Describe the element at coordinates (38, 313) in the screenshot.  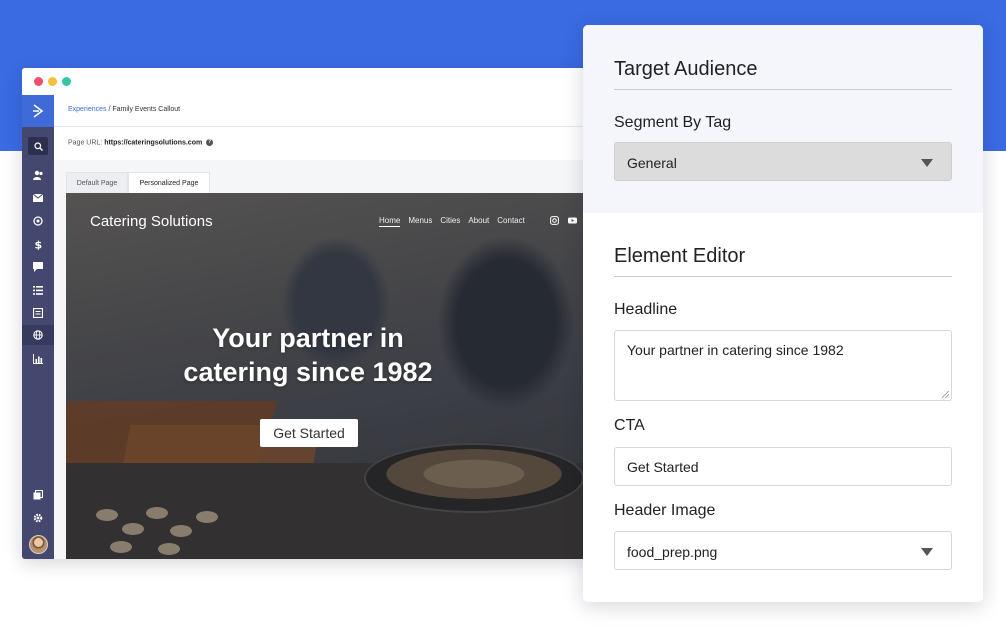
I see `document-icon` at that location.